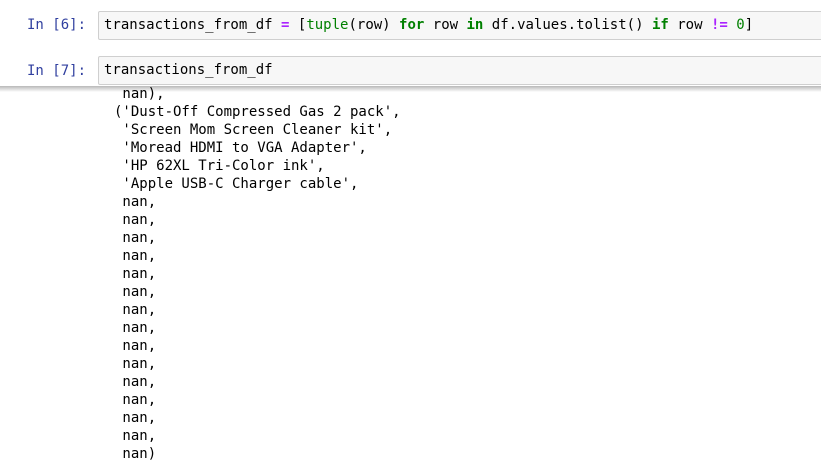  What do you see at coordinates (719, 25) in the screenshot?
I see `code-token: !=` at bounding box center [719, 25].